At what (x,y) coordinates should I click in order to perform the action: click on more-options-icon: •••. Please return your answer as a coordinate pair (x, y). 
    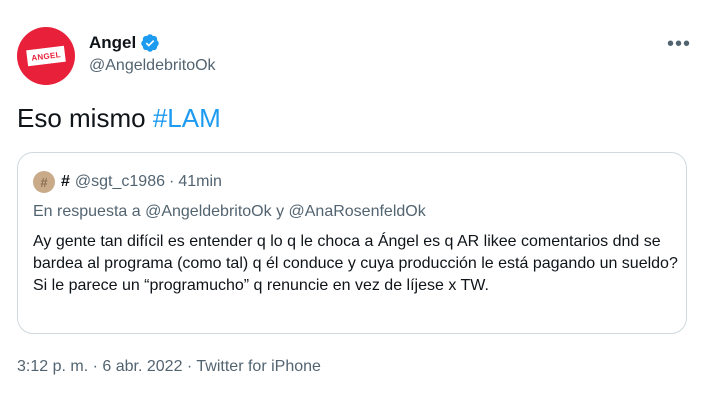
    Looking at the image, I should click on (679, 44).